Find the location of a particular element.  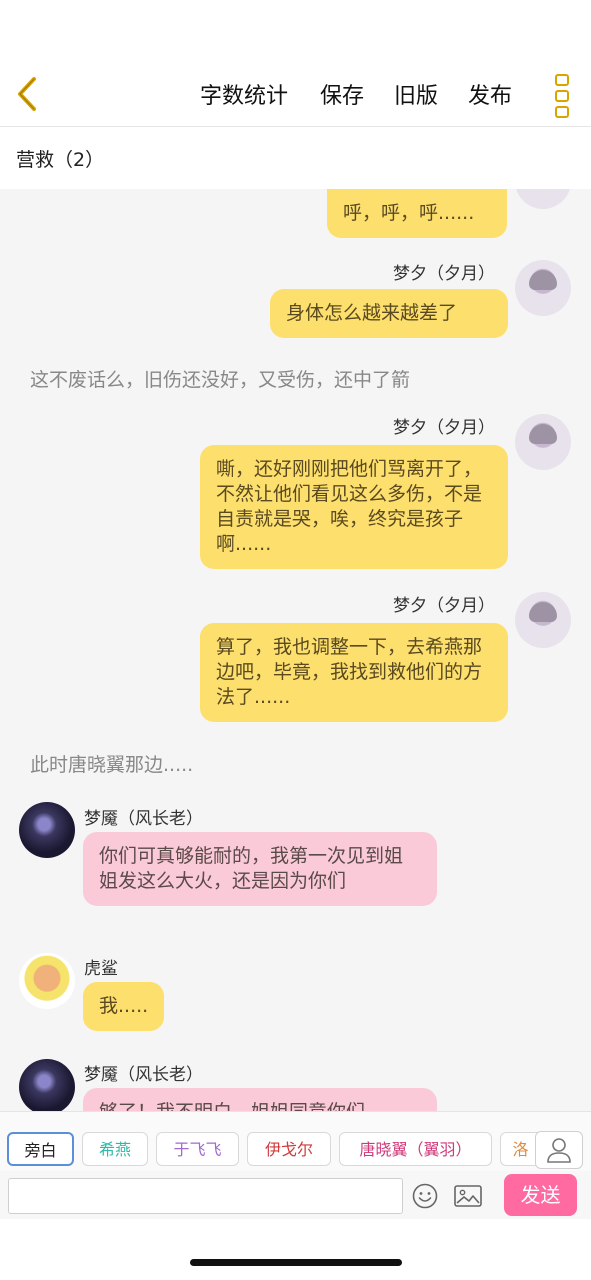

person-icon is located at coordinates (559, 1150).